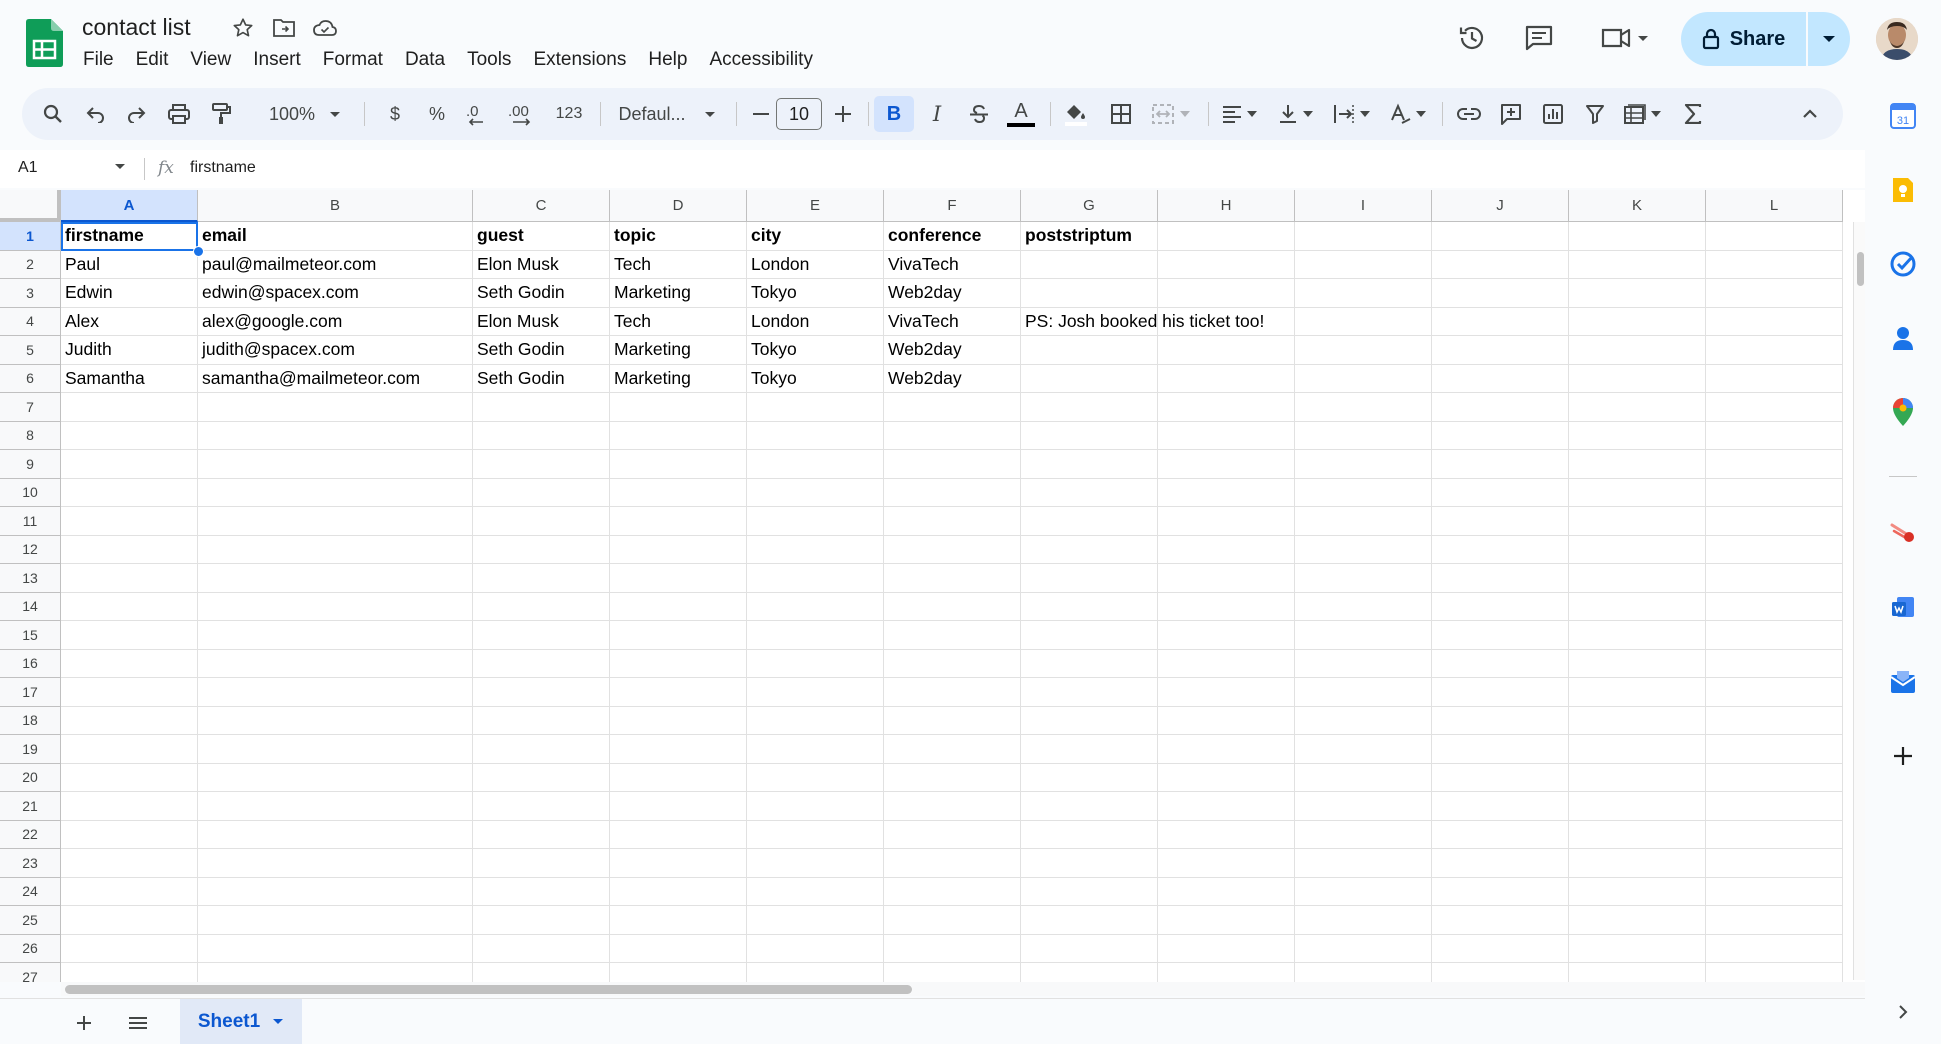  Describe the element at coordinates (30, 749) in the screenshot. I see `row-header-19: 19` at that location.